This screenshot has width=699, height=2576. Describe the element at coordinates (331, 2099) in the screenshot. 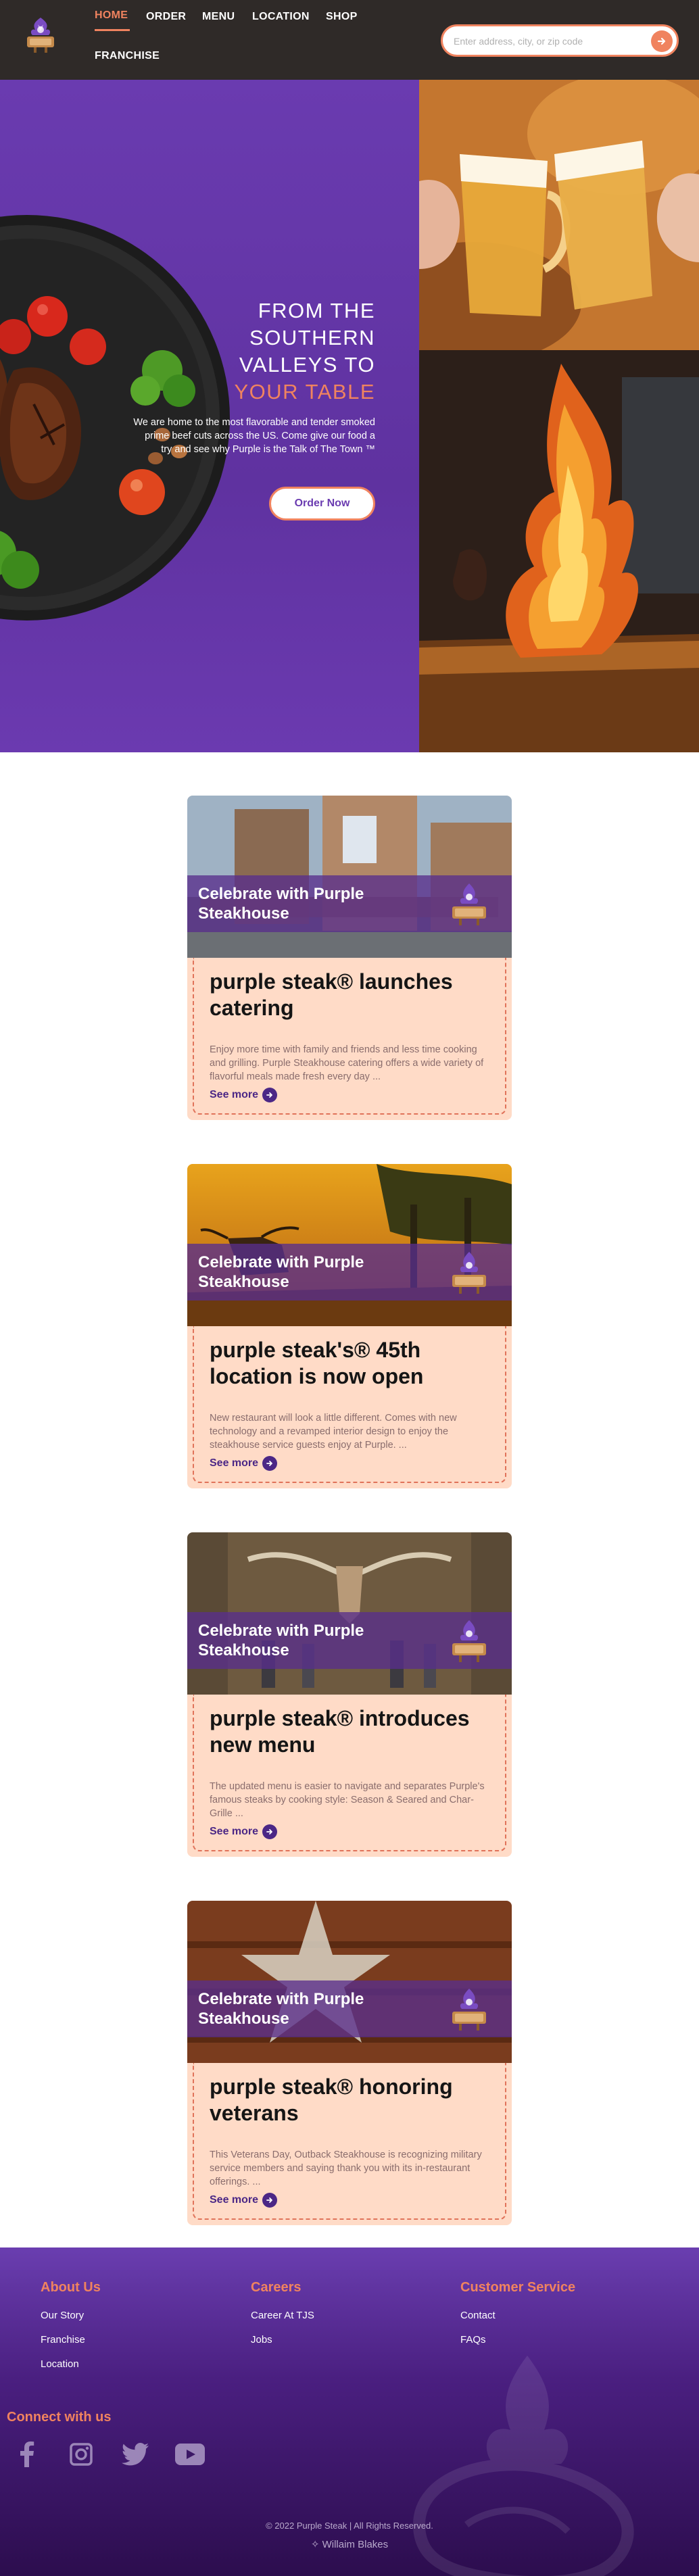

I see `news-card-title: purple steak® honoring veterans` at that location.